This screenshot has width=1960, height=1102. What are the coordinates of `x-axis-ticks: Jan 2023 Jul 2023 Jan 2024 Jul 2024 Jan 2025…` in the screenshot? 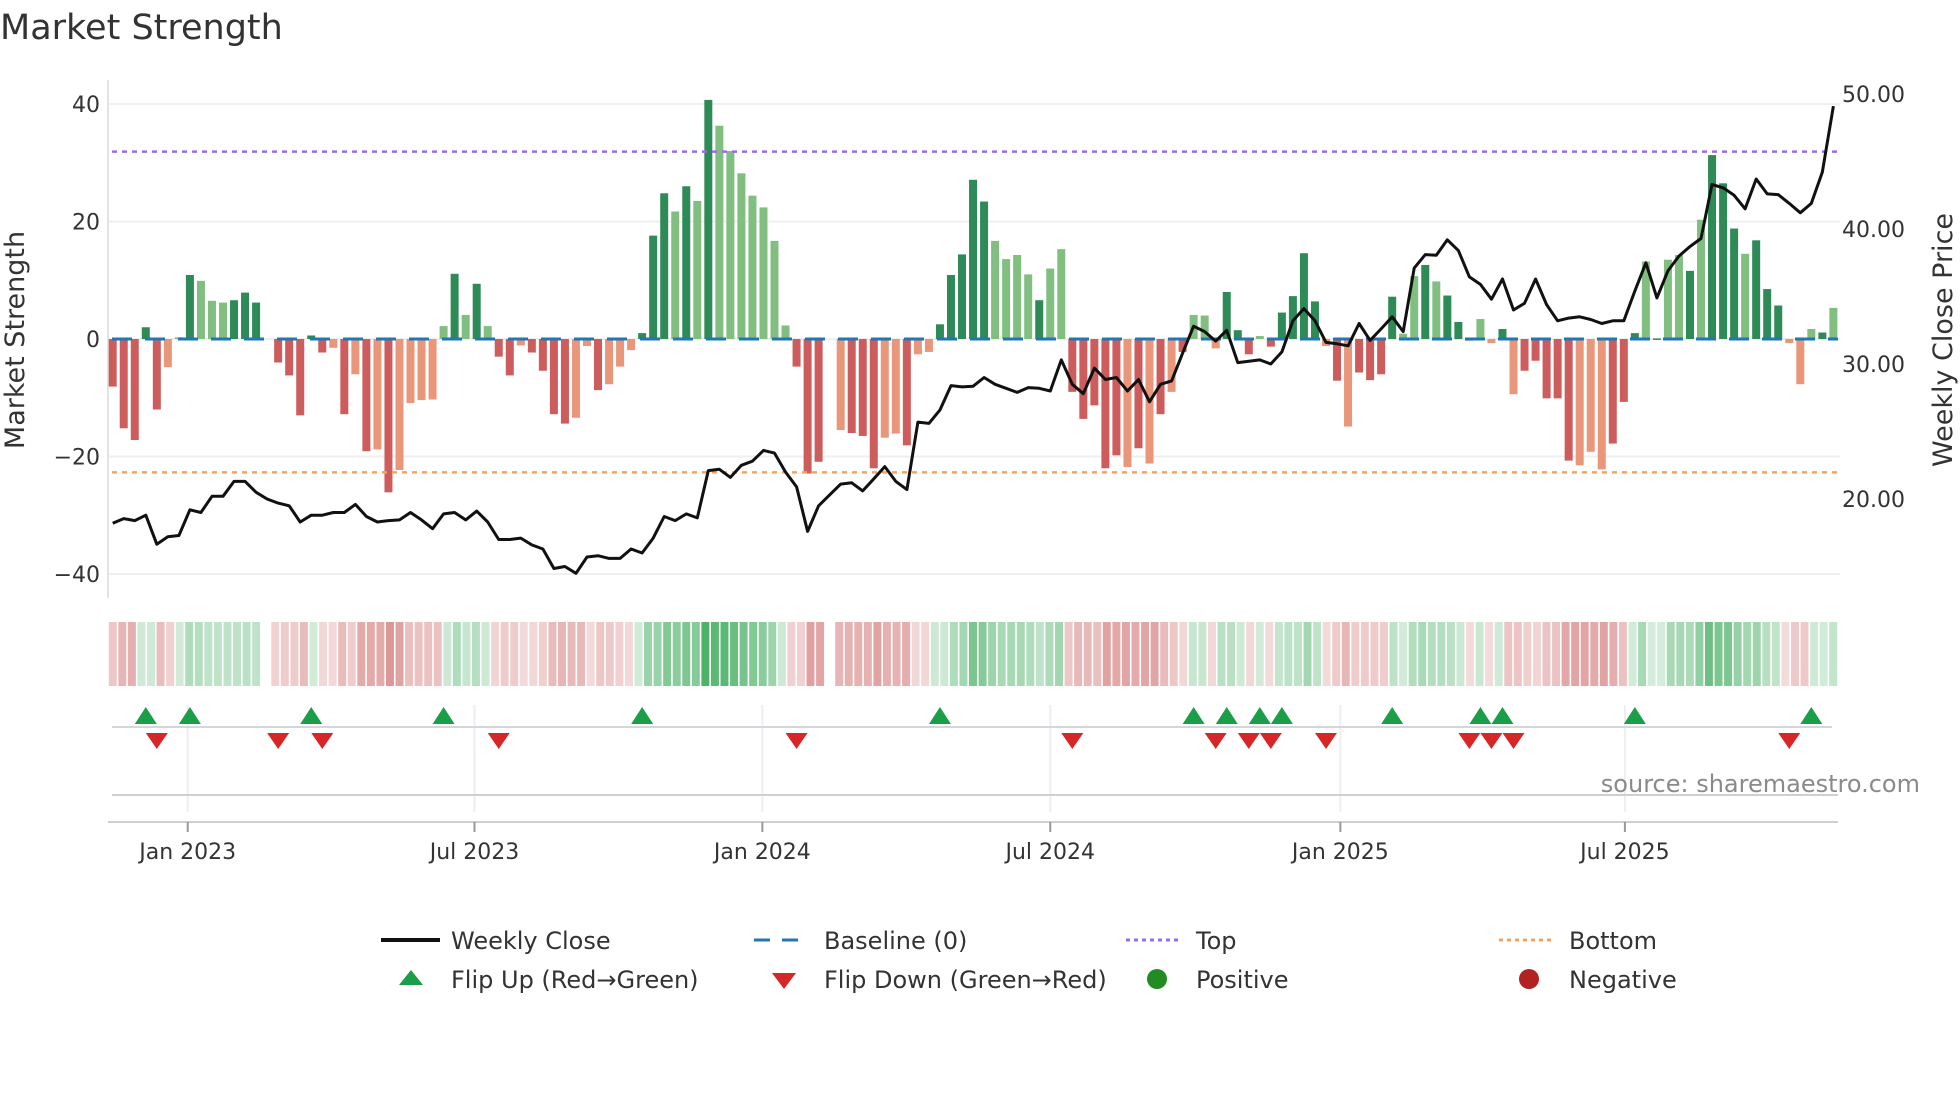 It's located at (903, 843).